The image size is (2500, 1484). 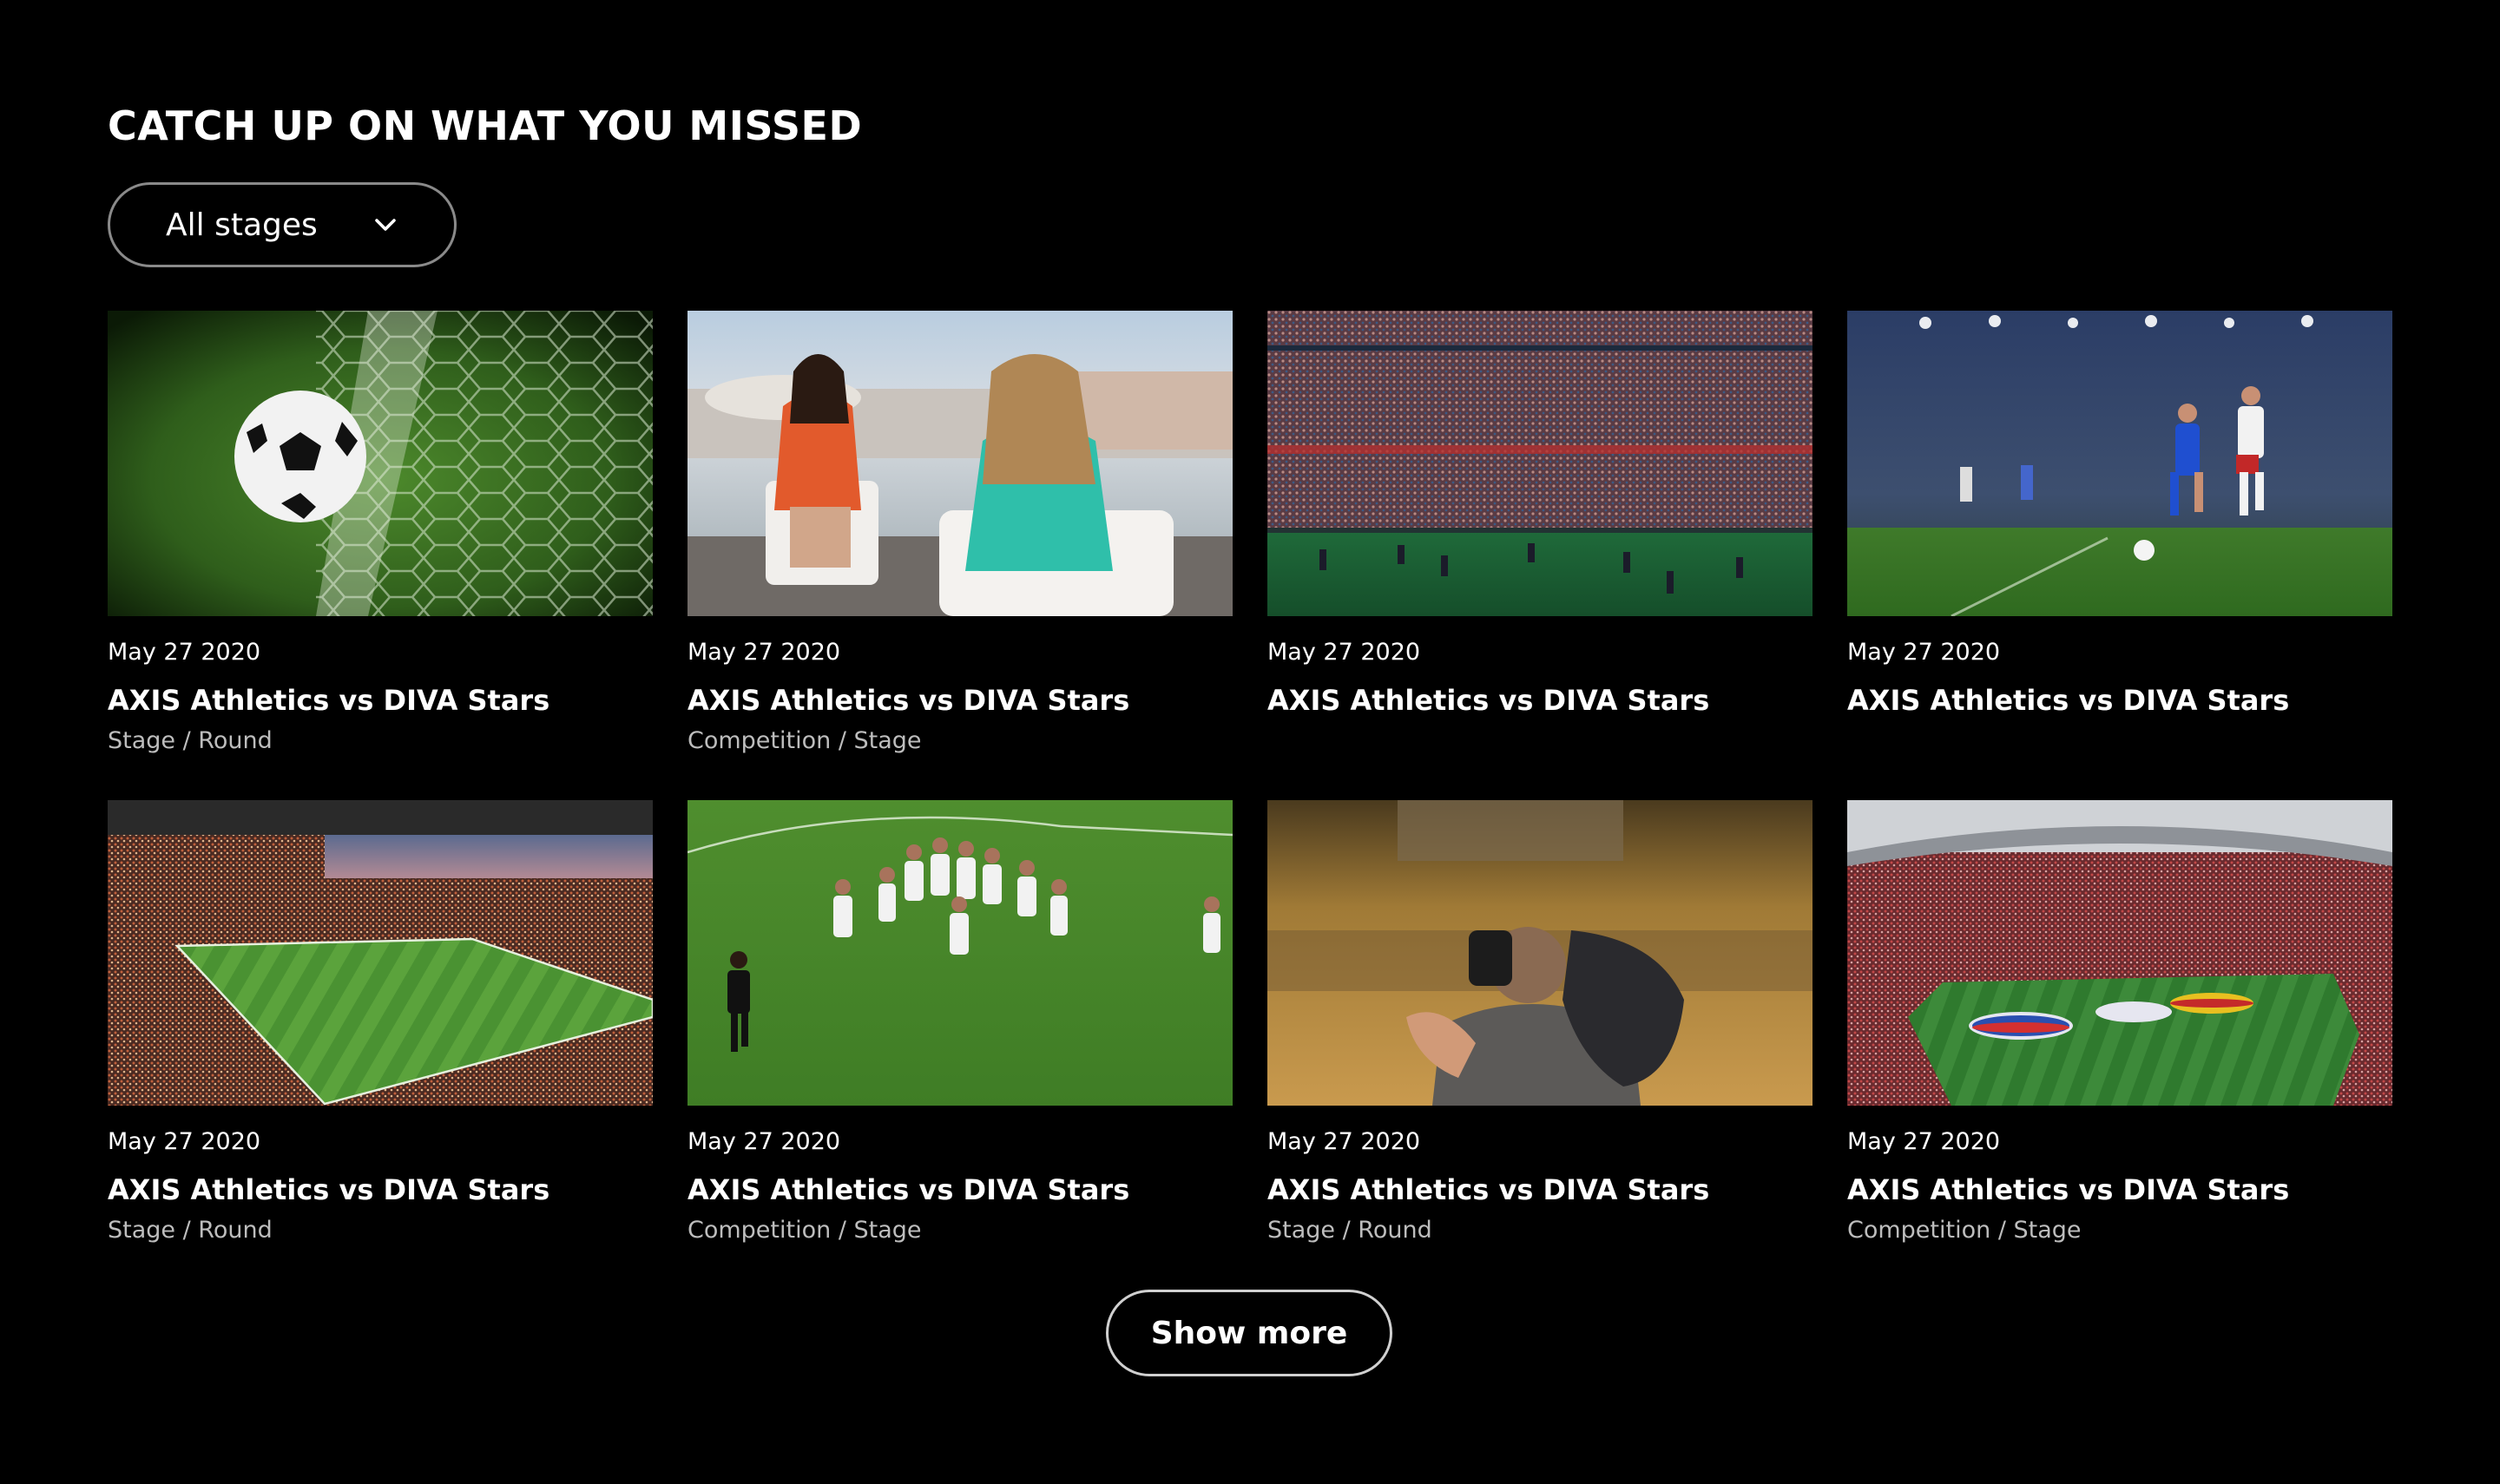 I want to click on stage-filter-dropdown: All stages, so click(x=282, y=224).